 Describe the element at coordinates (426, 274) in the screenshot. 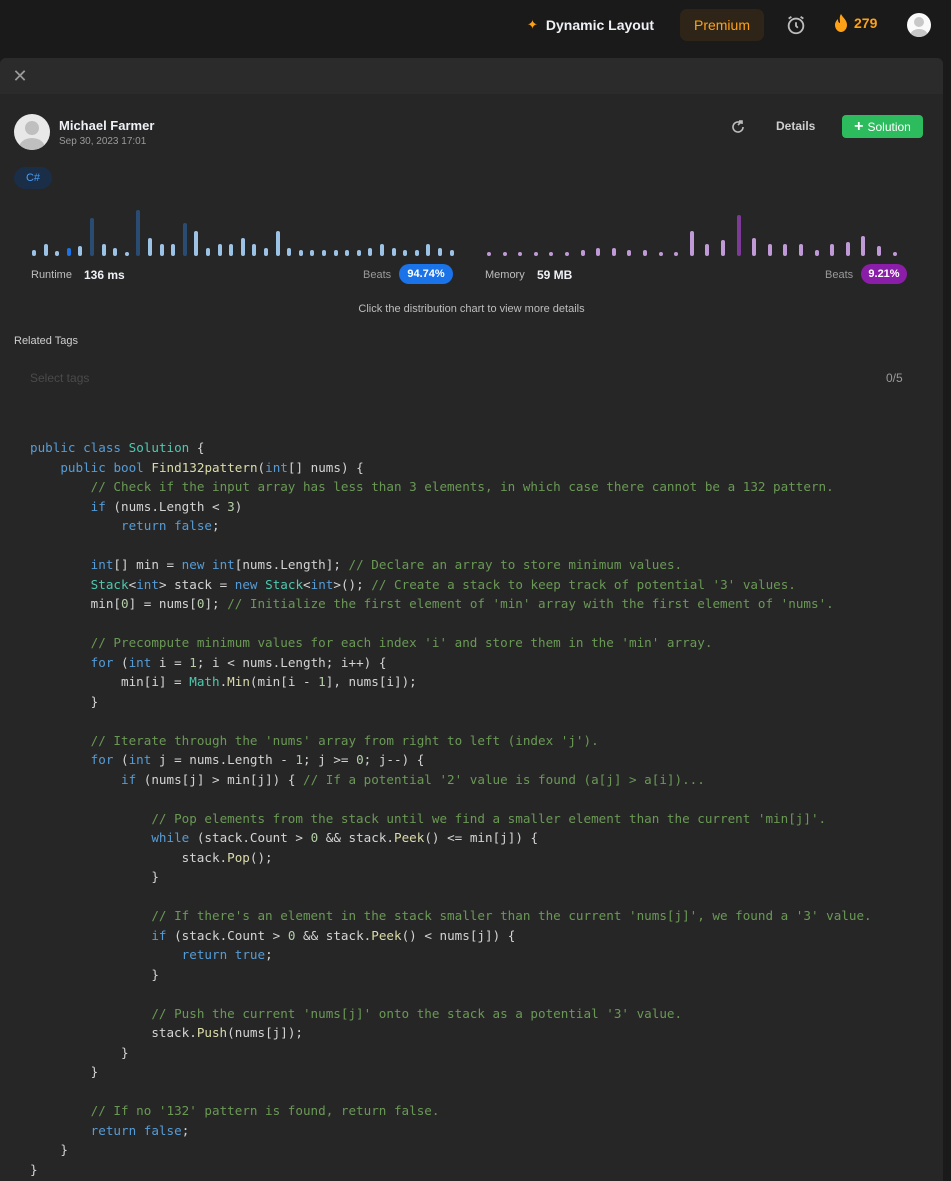

I see `runtime-beats-badge: 94.74%` at that location.